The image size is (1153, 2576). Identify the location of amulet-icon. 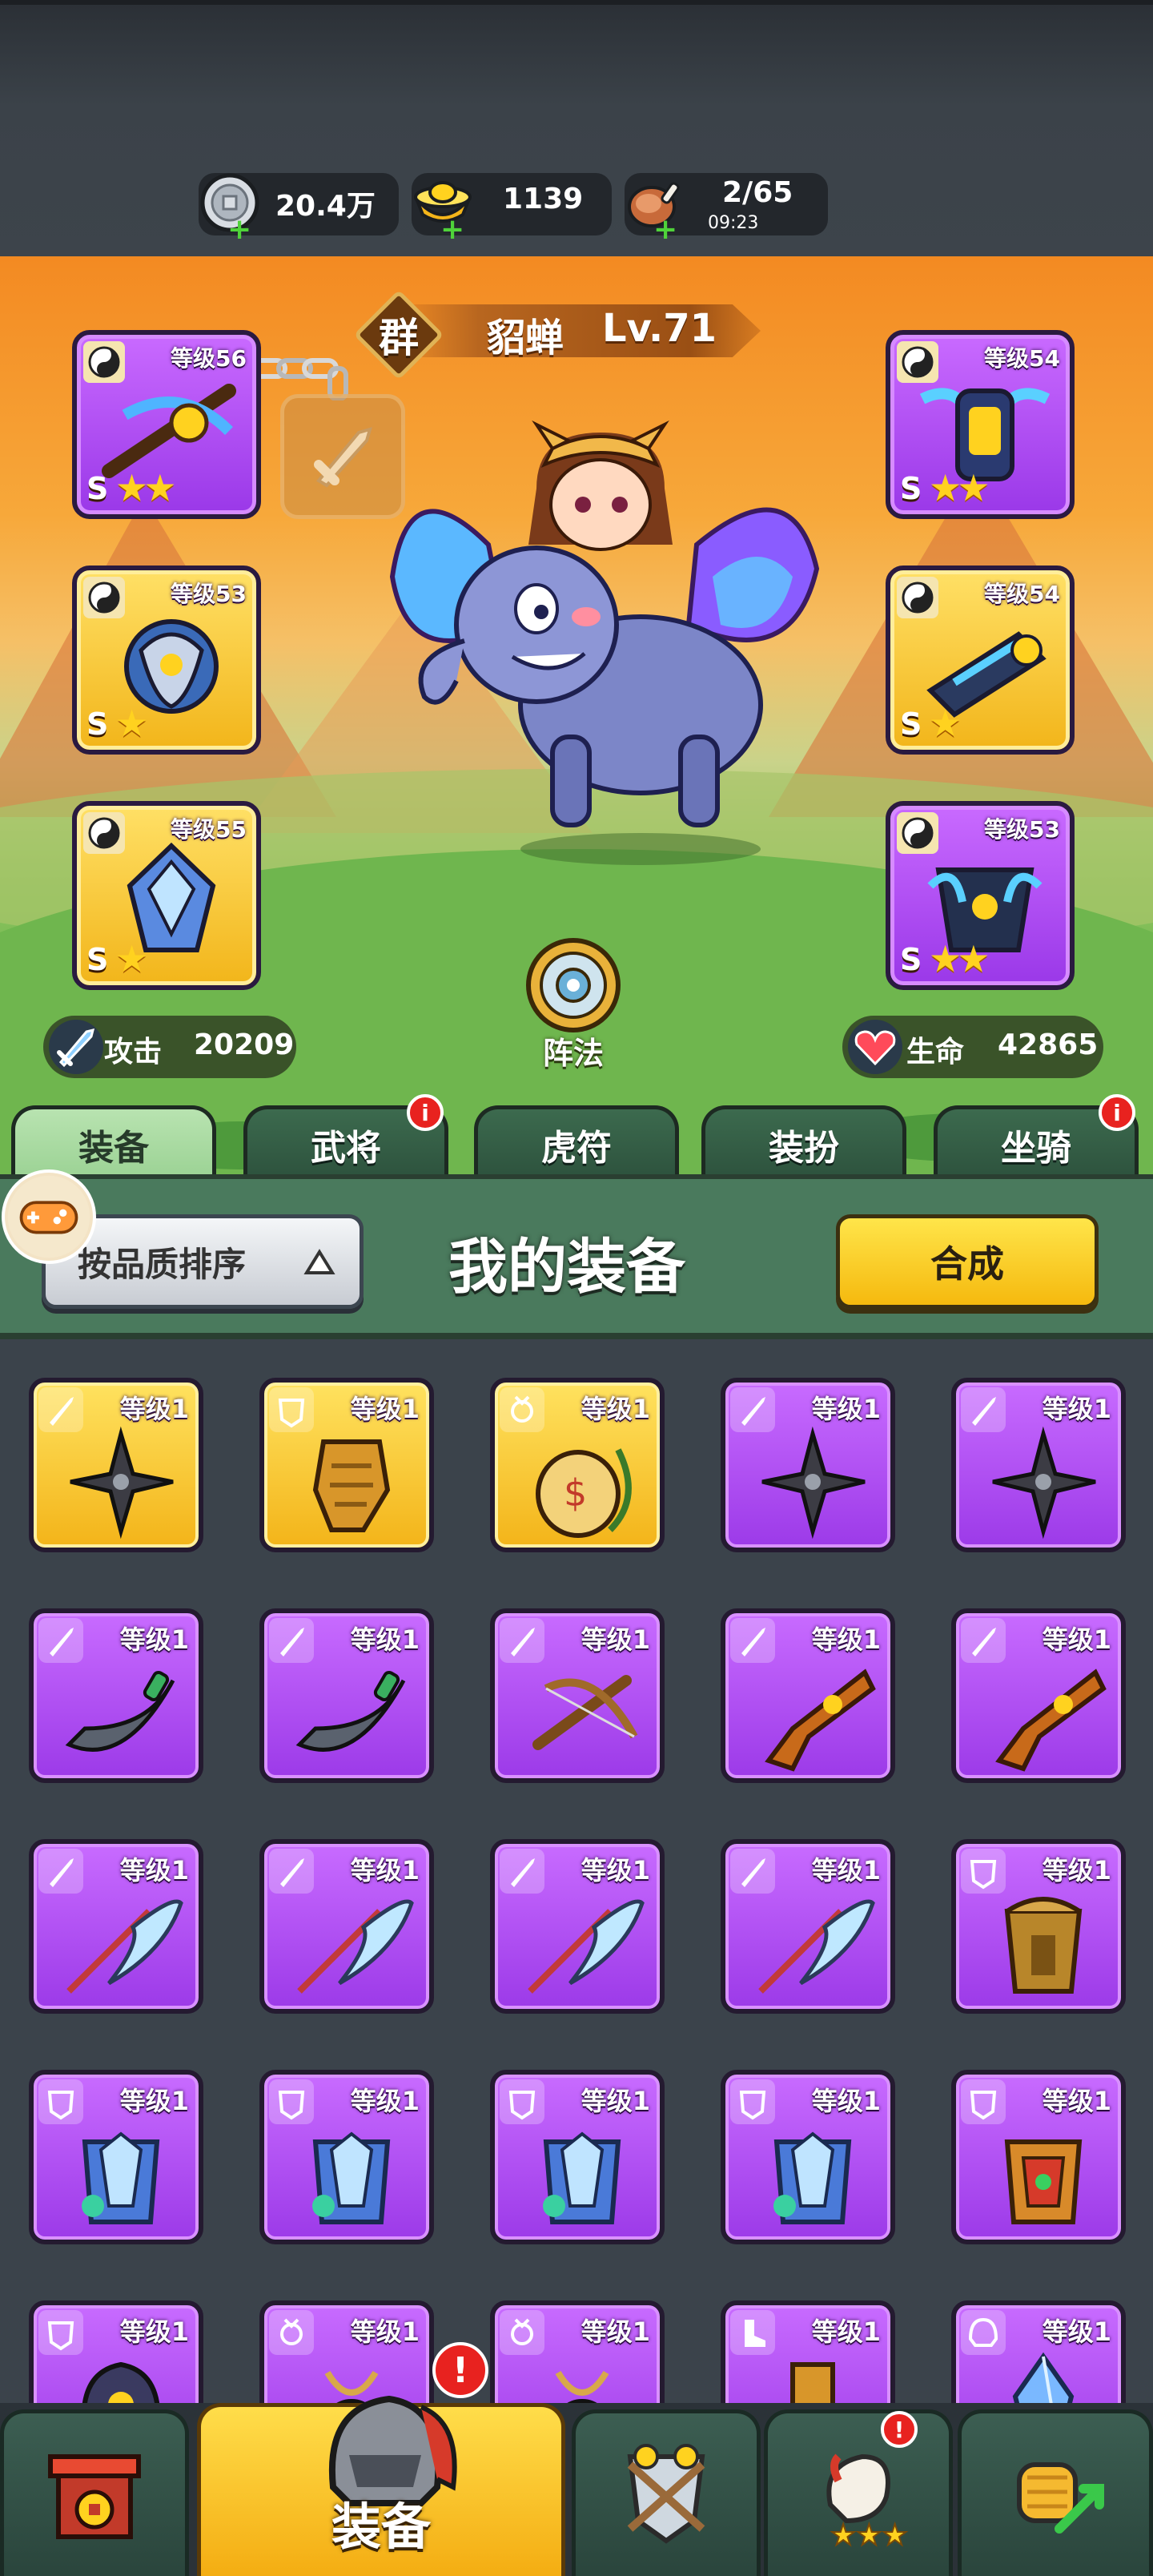
(582, 2391).